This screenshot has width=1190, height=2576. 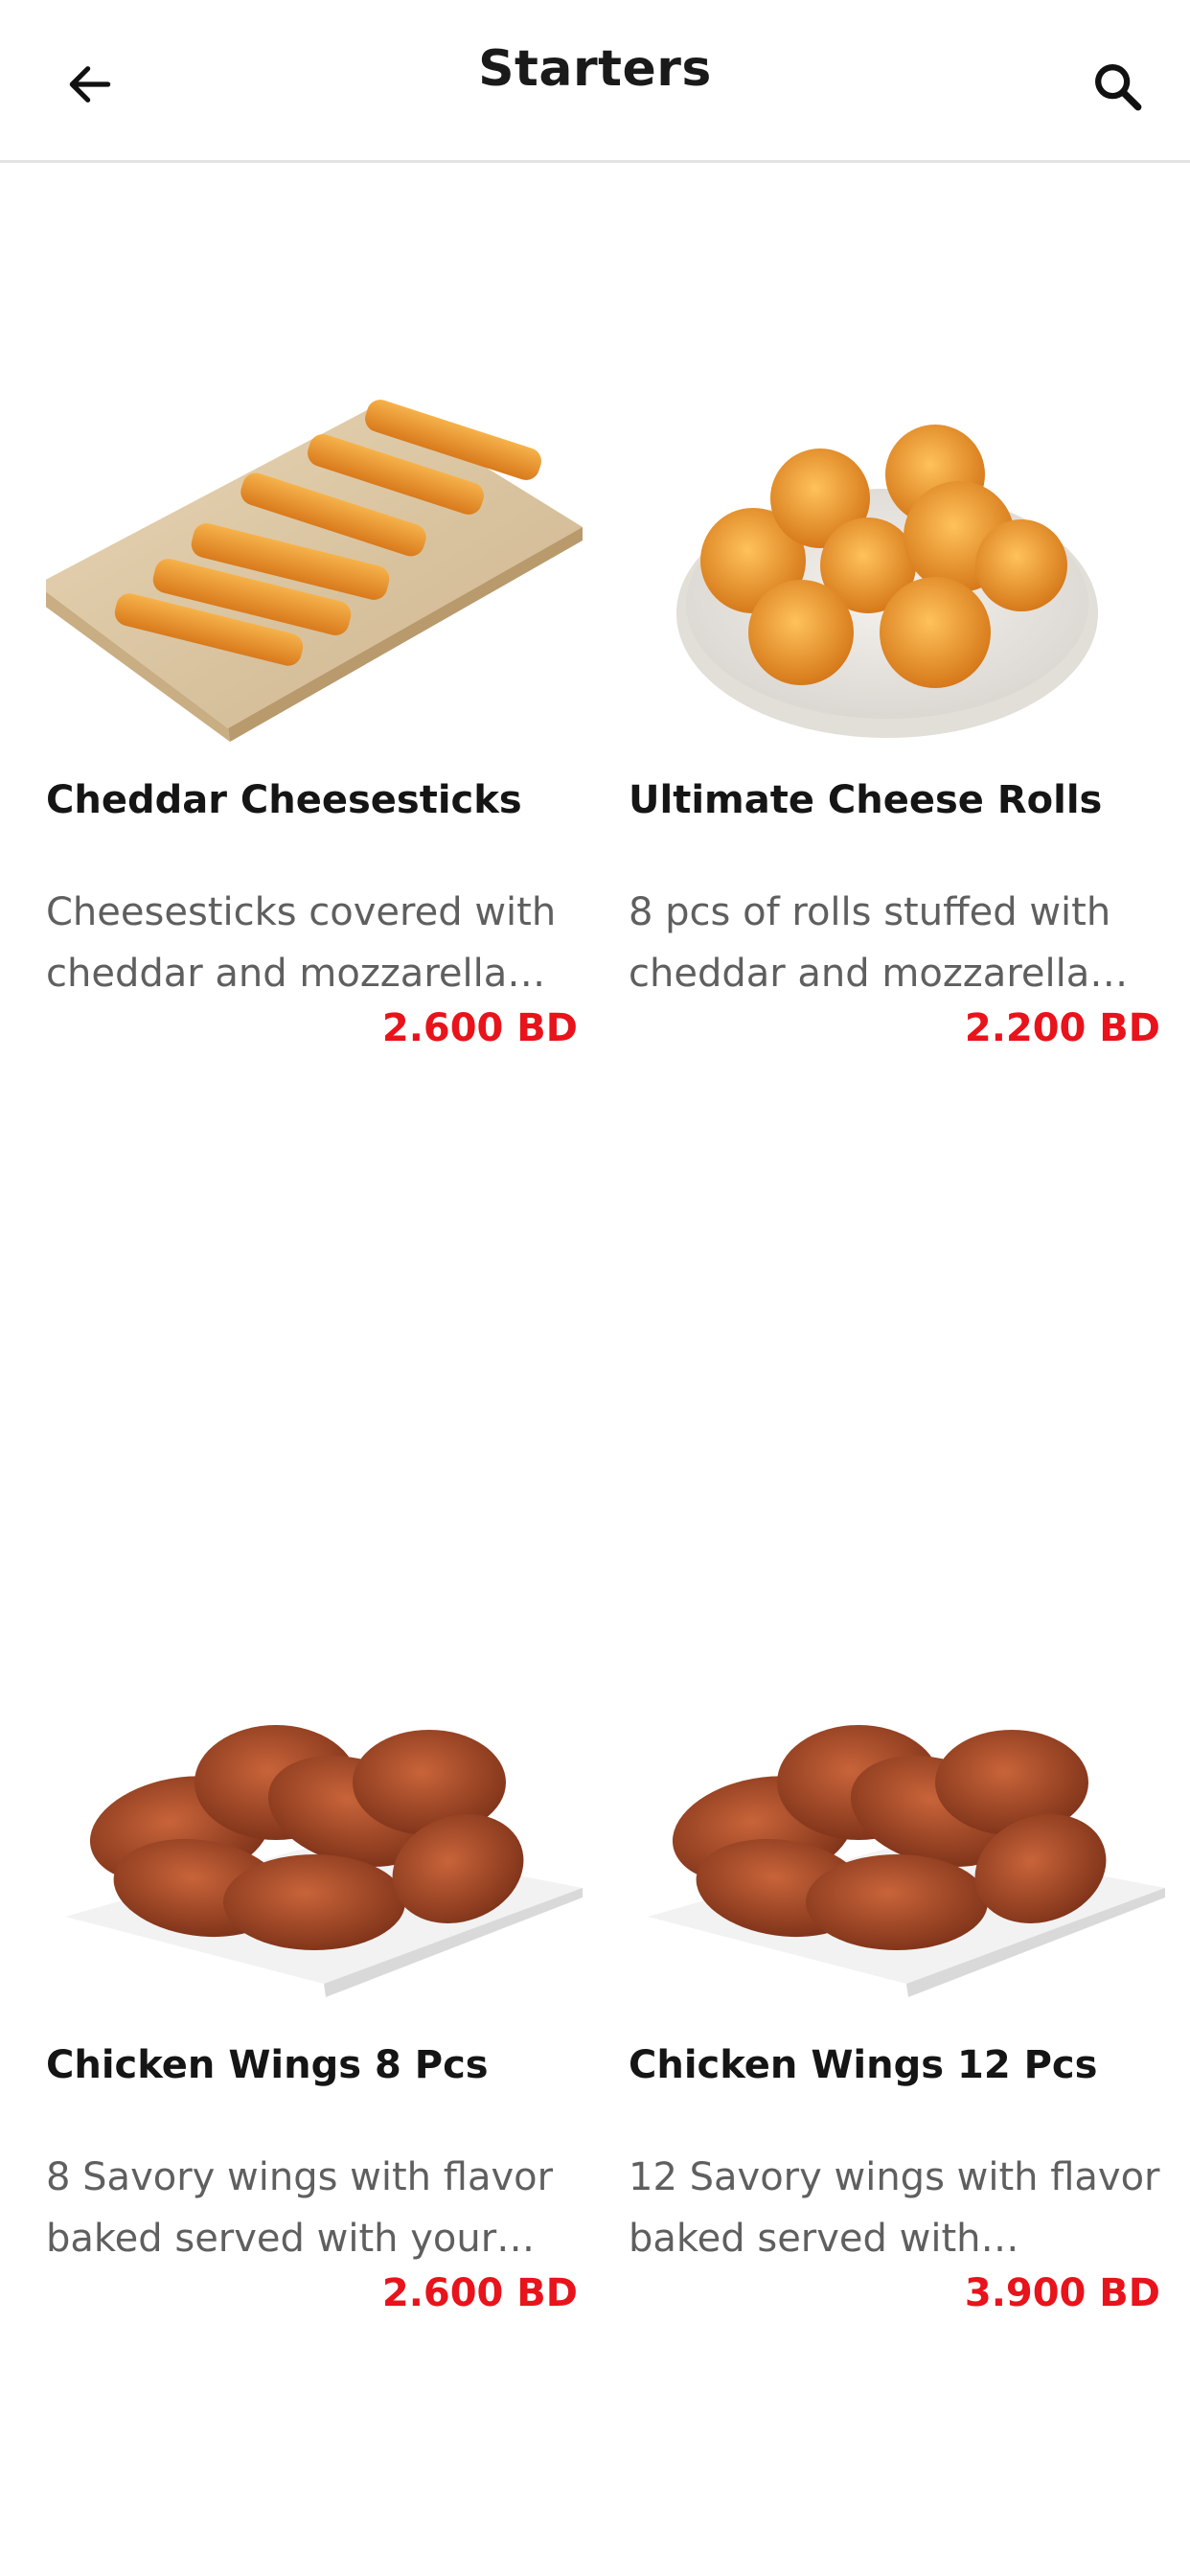 I want to click on cheese-rolls-image, so click(x=897, y=555).